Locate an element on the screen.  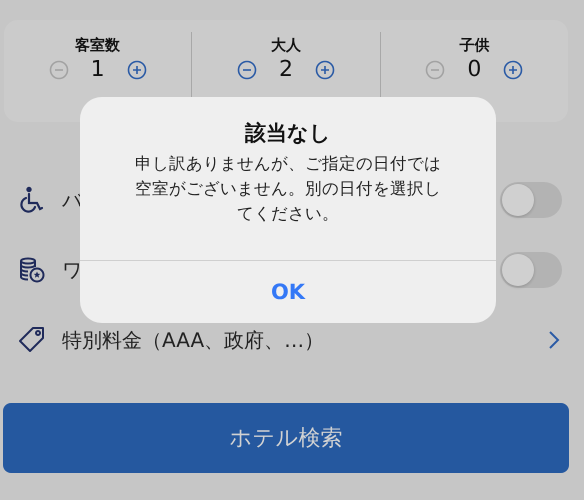
ok-button: OK is located at coordinates (288, 292).